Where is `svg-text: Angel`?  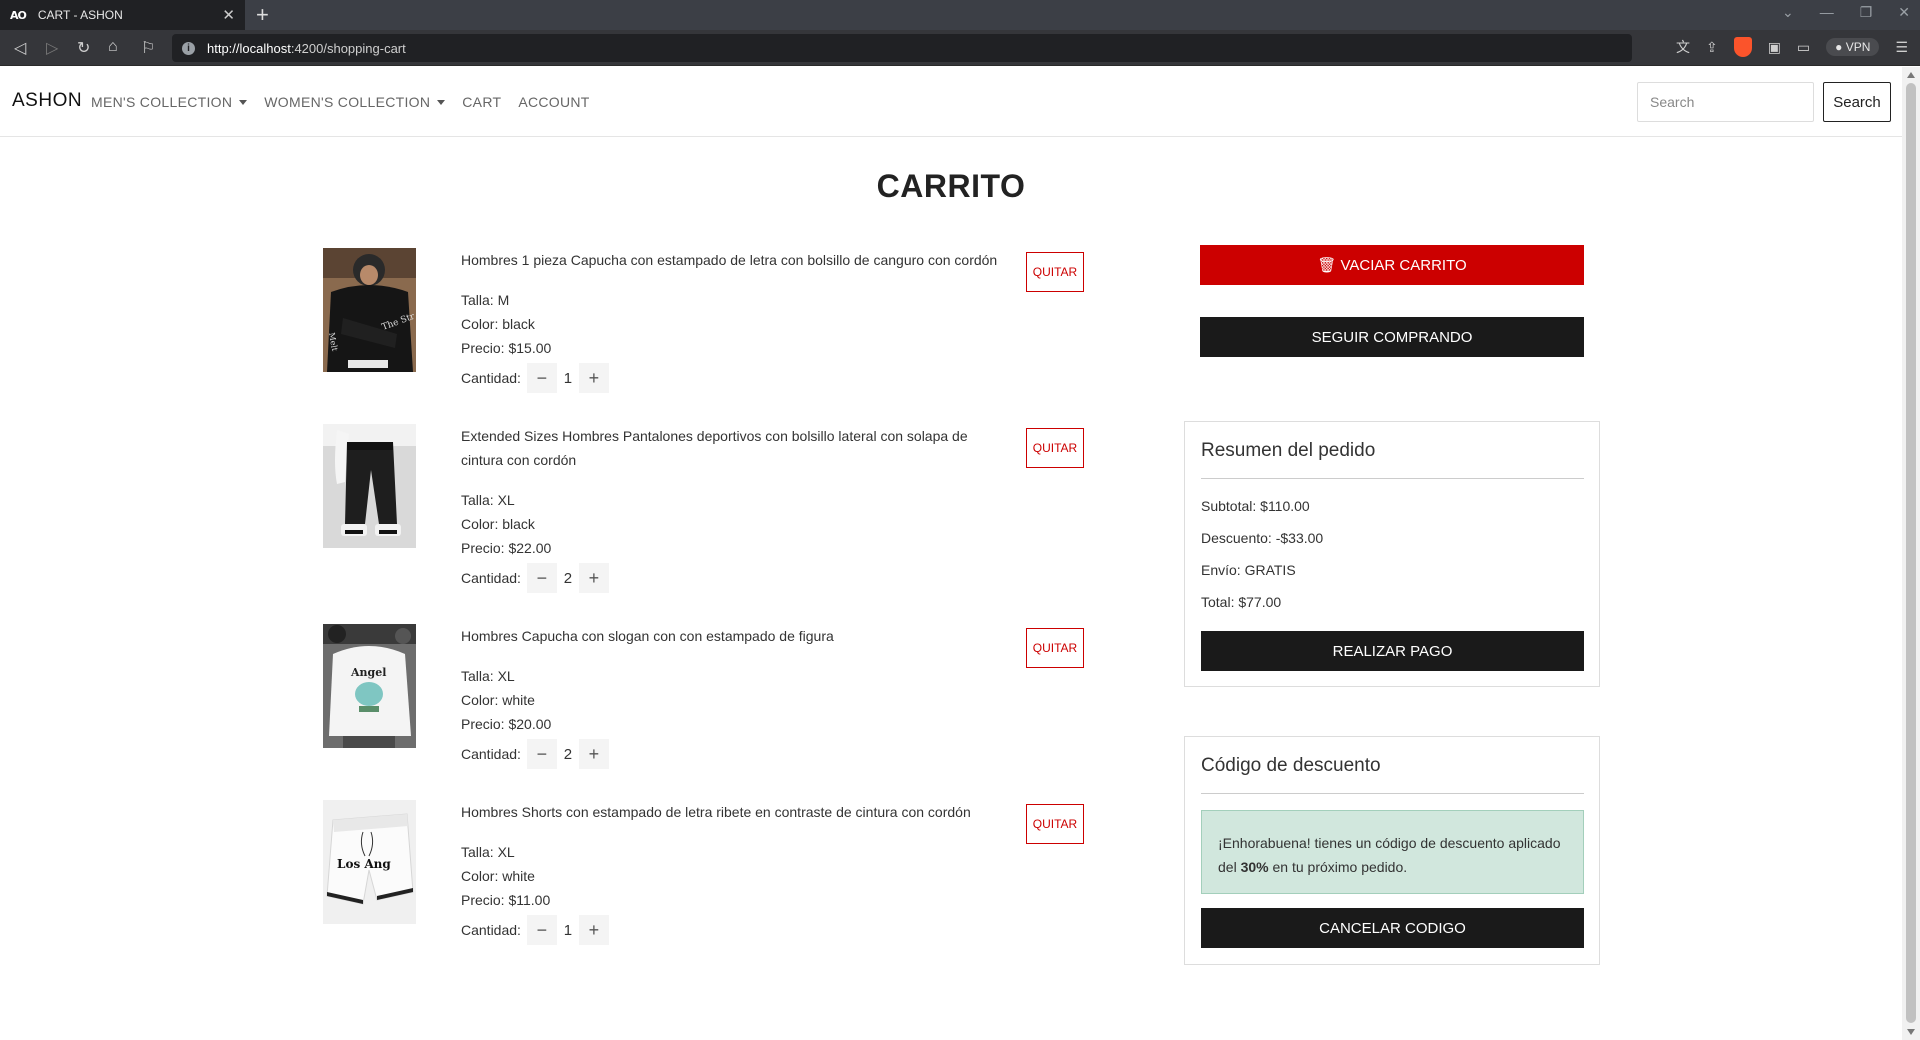 svg-text: Angel is located at coordinates (368, 672).